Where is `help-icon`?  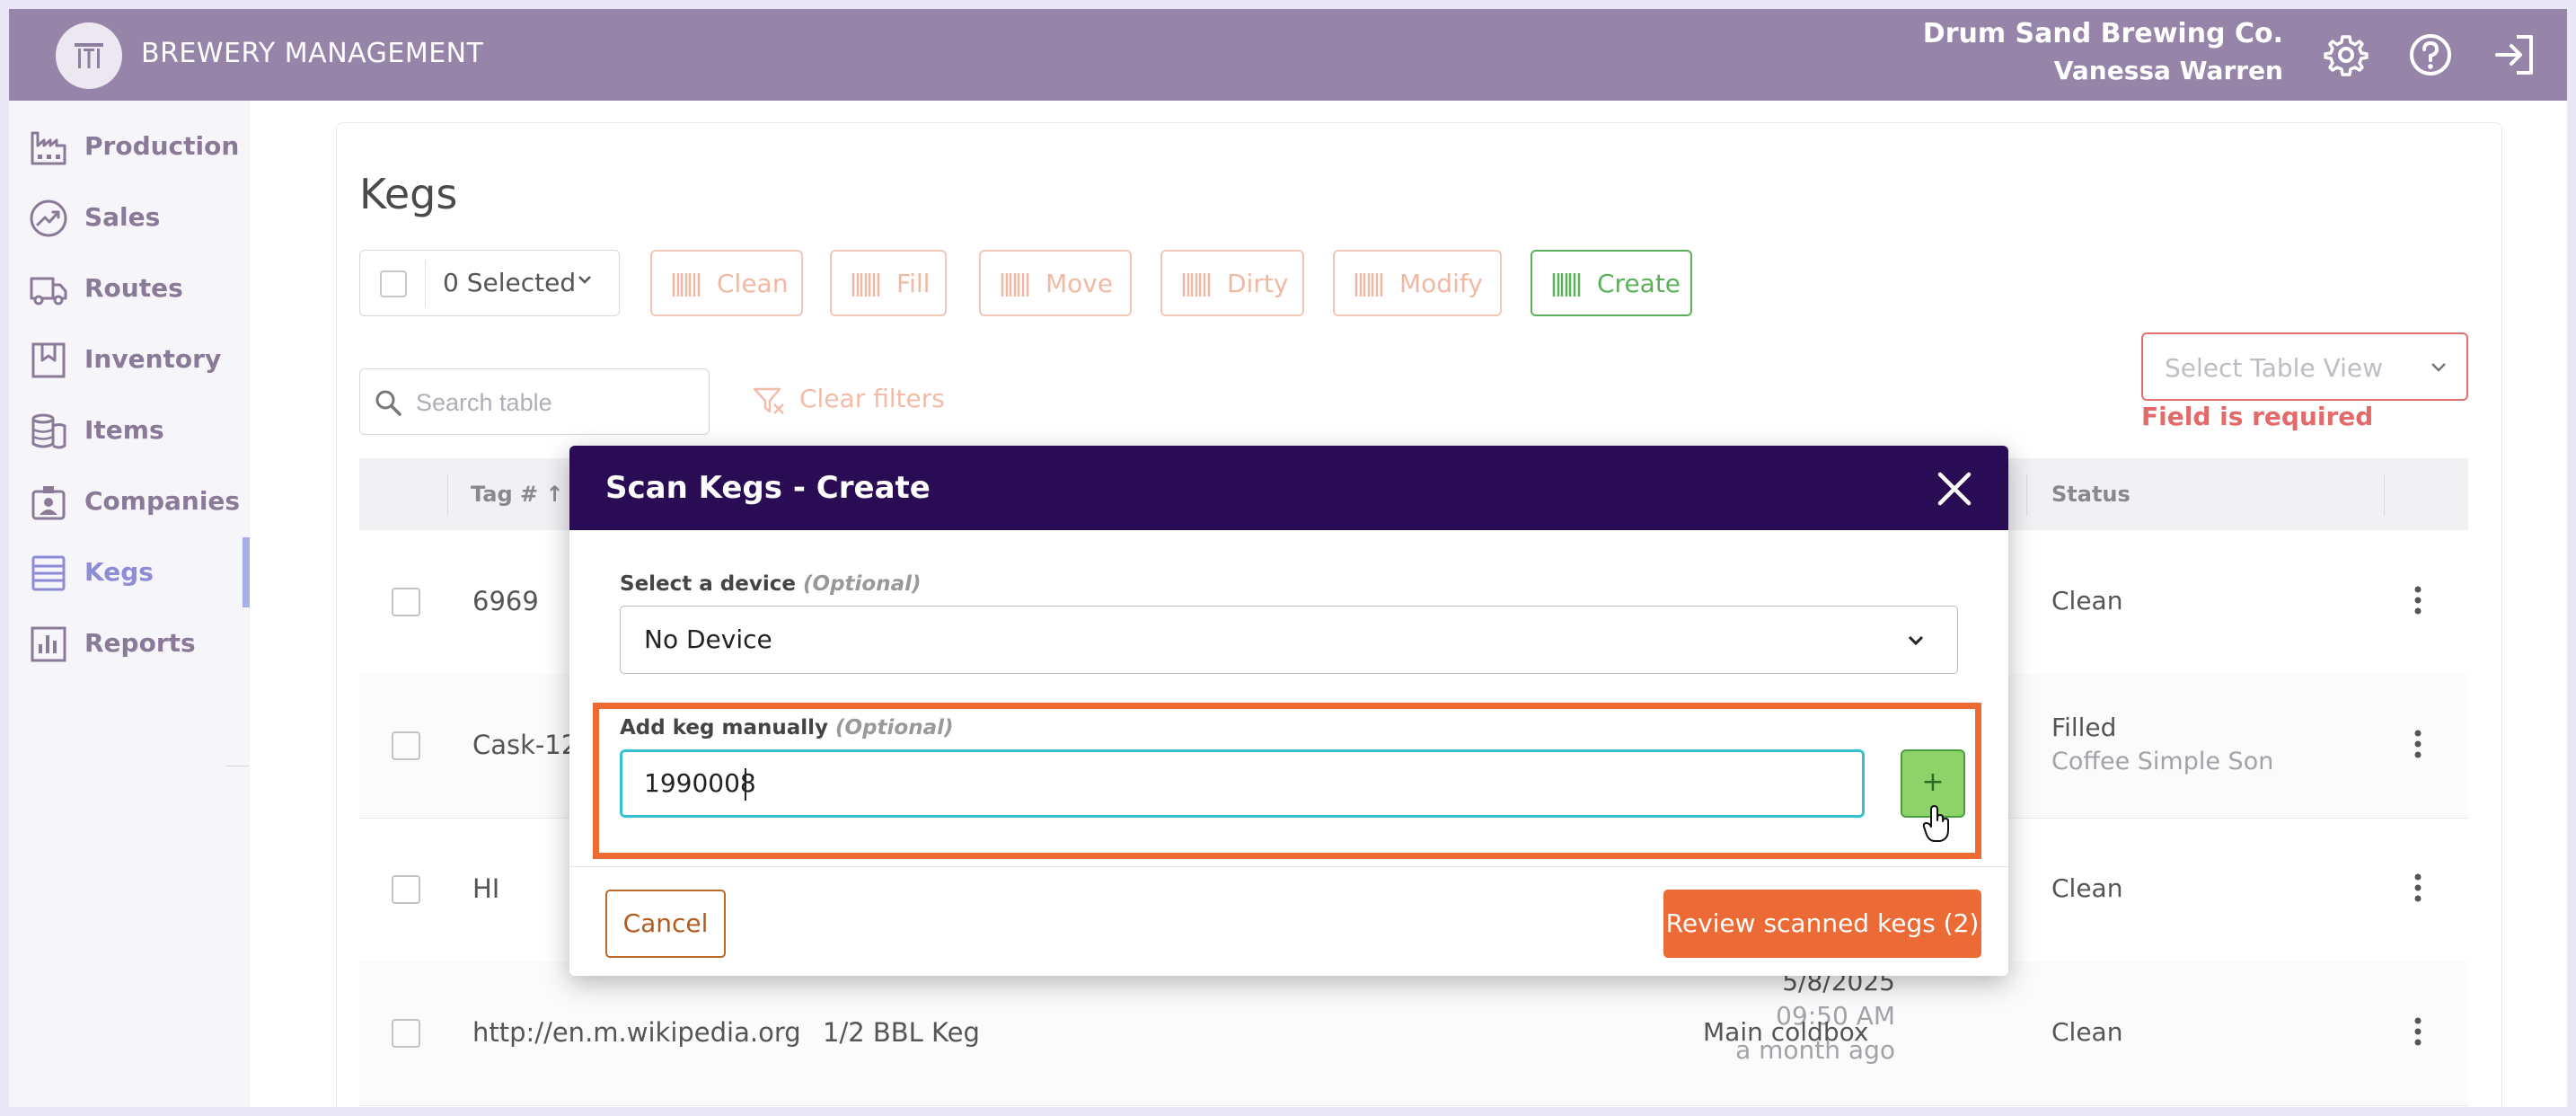
help-icon is located at coordinates (2430, 54).